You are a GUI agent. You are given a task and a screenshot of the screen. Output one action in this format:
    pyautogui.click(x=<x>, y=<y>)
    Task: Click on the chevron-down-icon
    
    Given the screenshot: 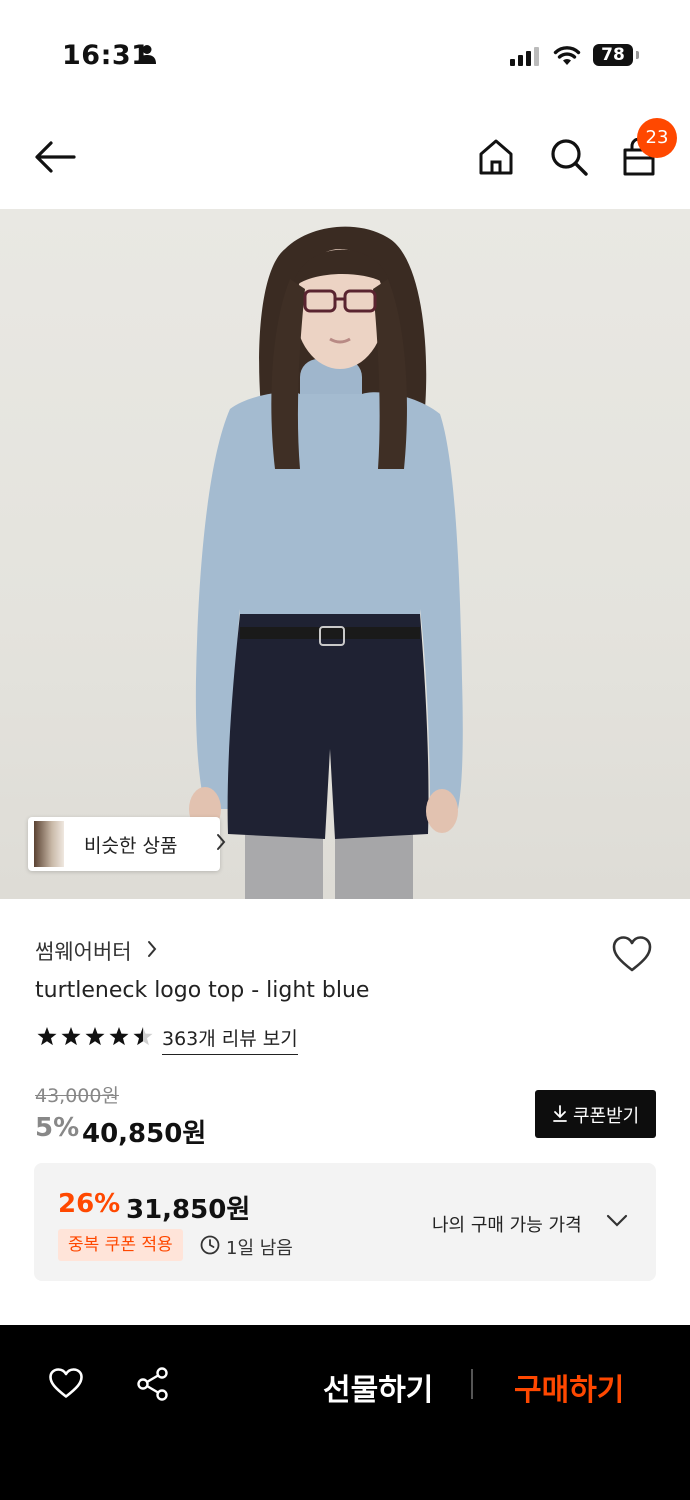 What is the action you would take?
    pyautogui.click(x=617, y=1220)
    